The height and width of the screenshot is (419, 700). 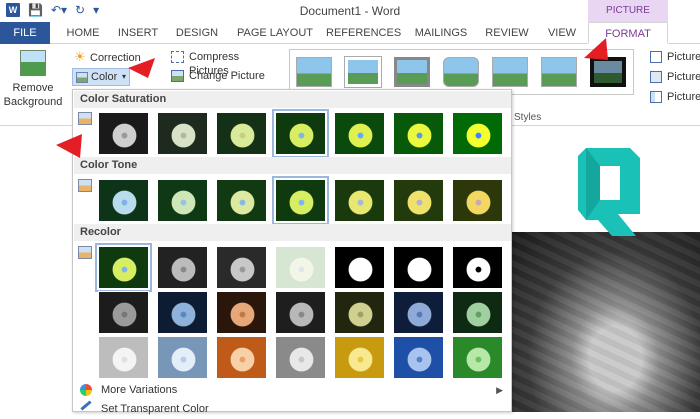 I want to click on red-arrow-saturation, so click(x=69, y=146).